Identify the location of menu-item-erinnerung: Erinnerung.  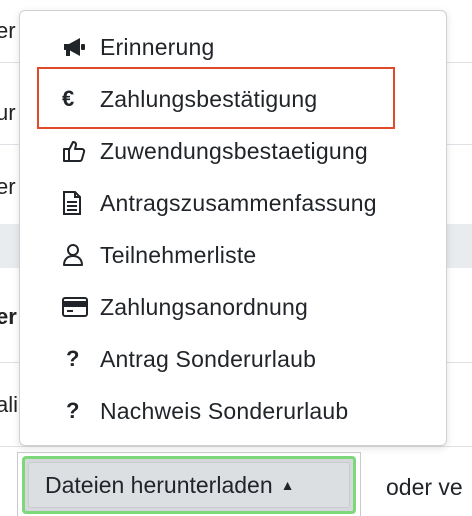
(233, 47).